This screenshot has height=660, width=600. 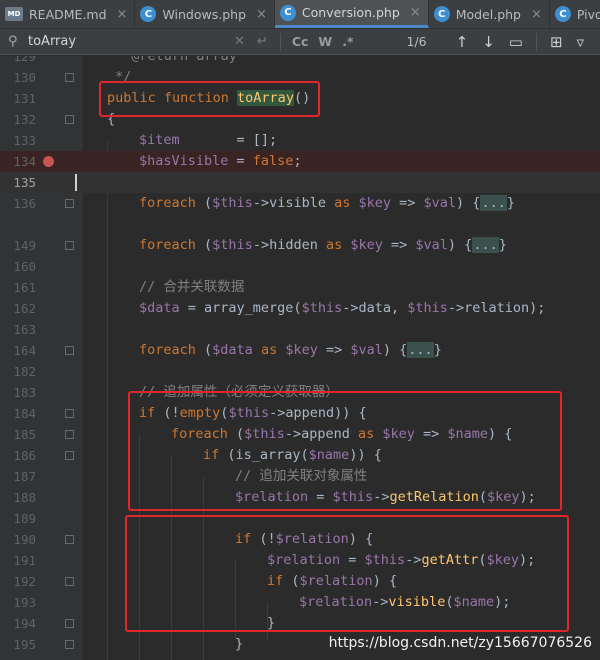 What do you see at coordinates (488, 42) in the screenshot?
I see `next-match-icon: ↓` at bounding box center [488, 42].